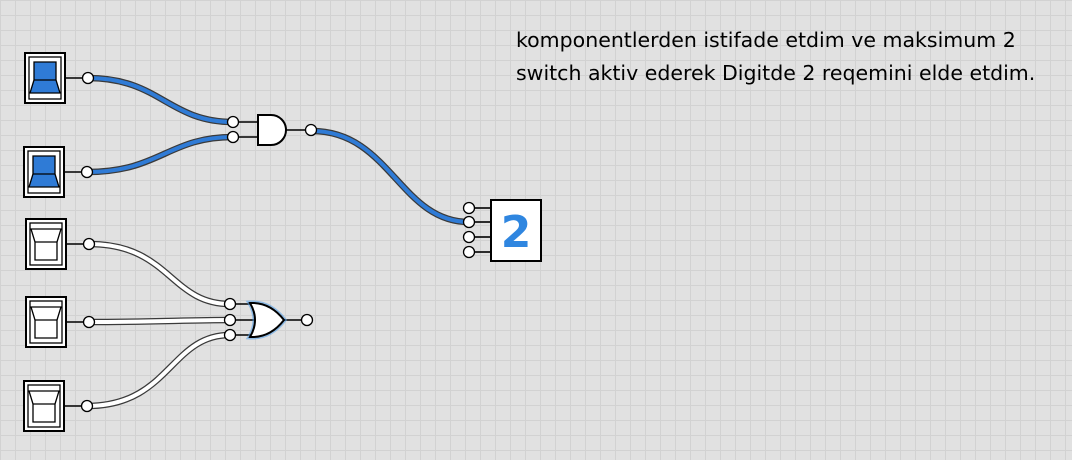 This screenshot has width=1072, height=460. What do you see at coordinates (272, 130) in the screenshot?
I see `and-gate` at bounding box center [272, 130].